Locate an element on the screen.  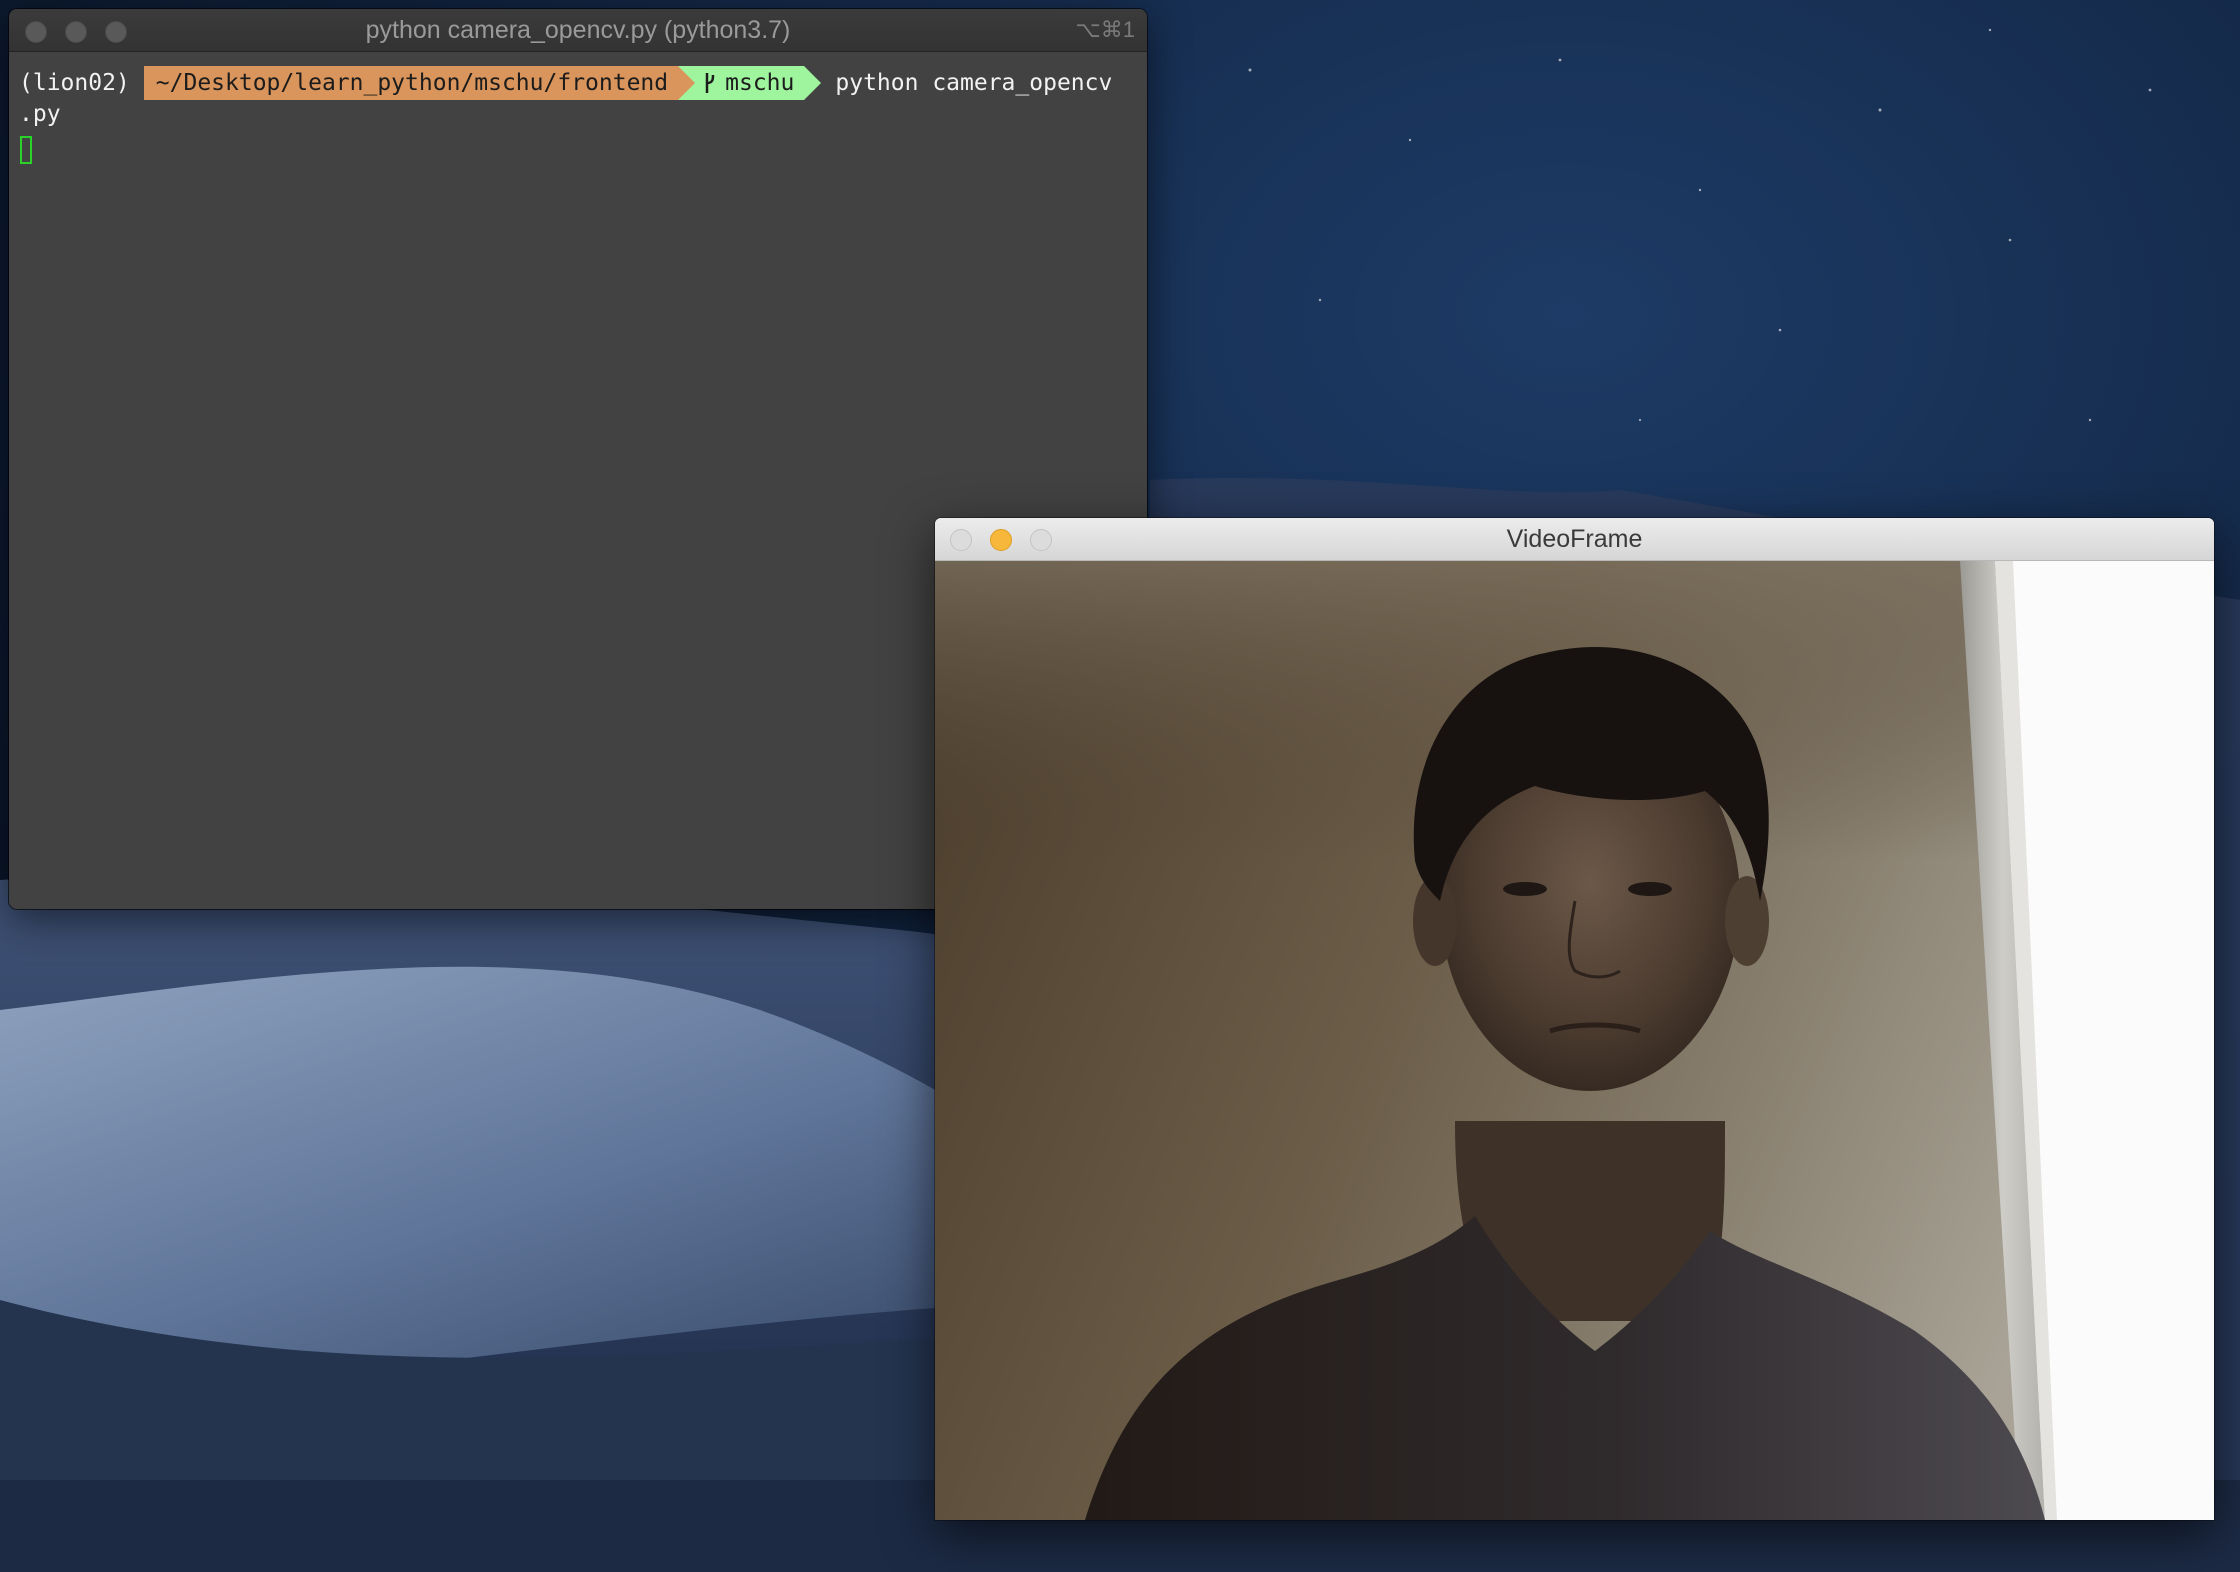
prompt-separator-path is located at coordinates (687, 83).